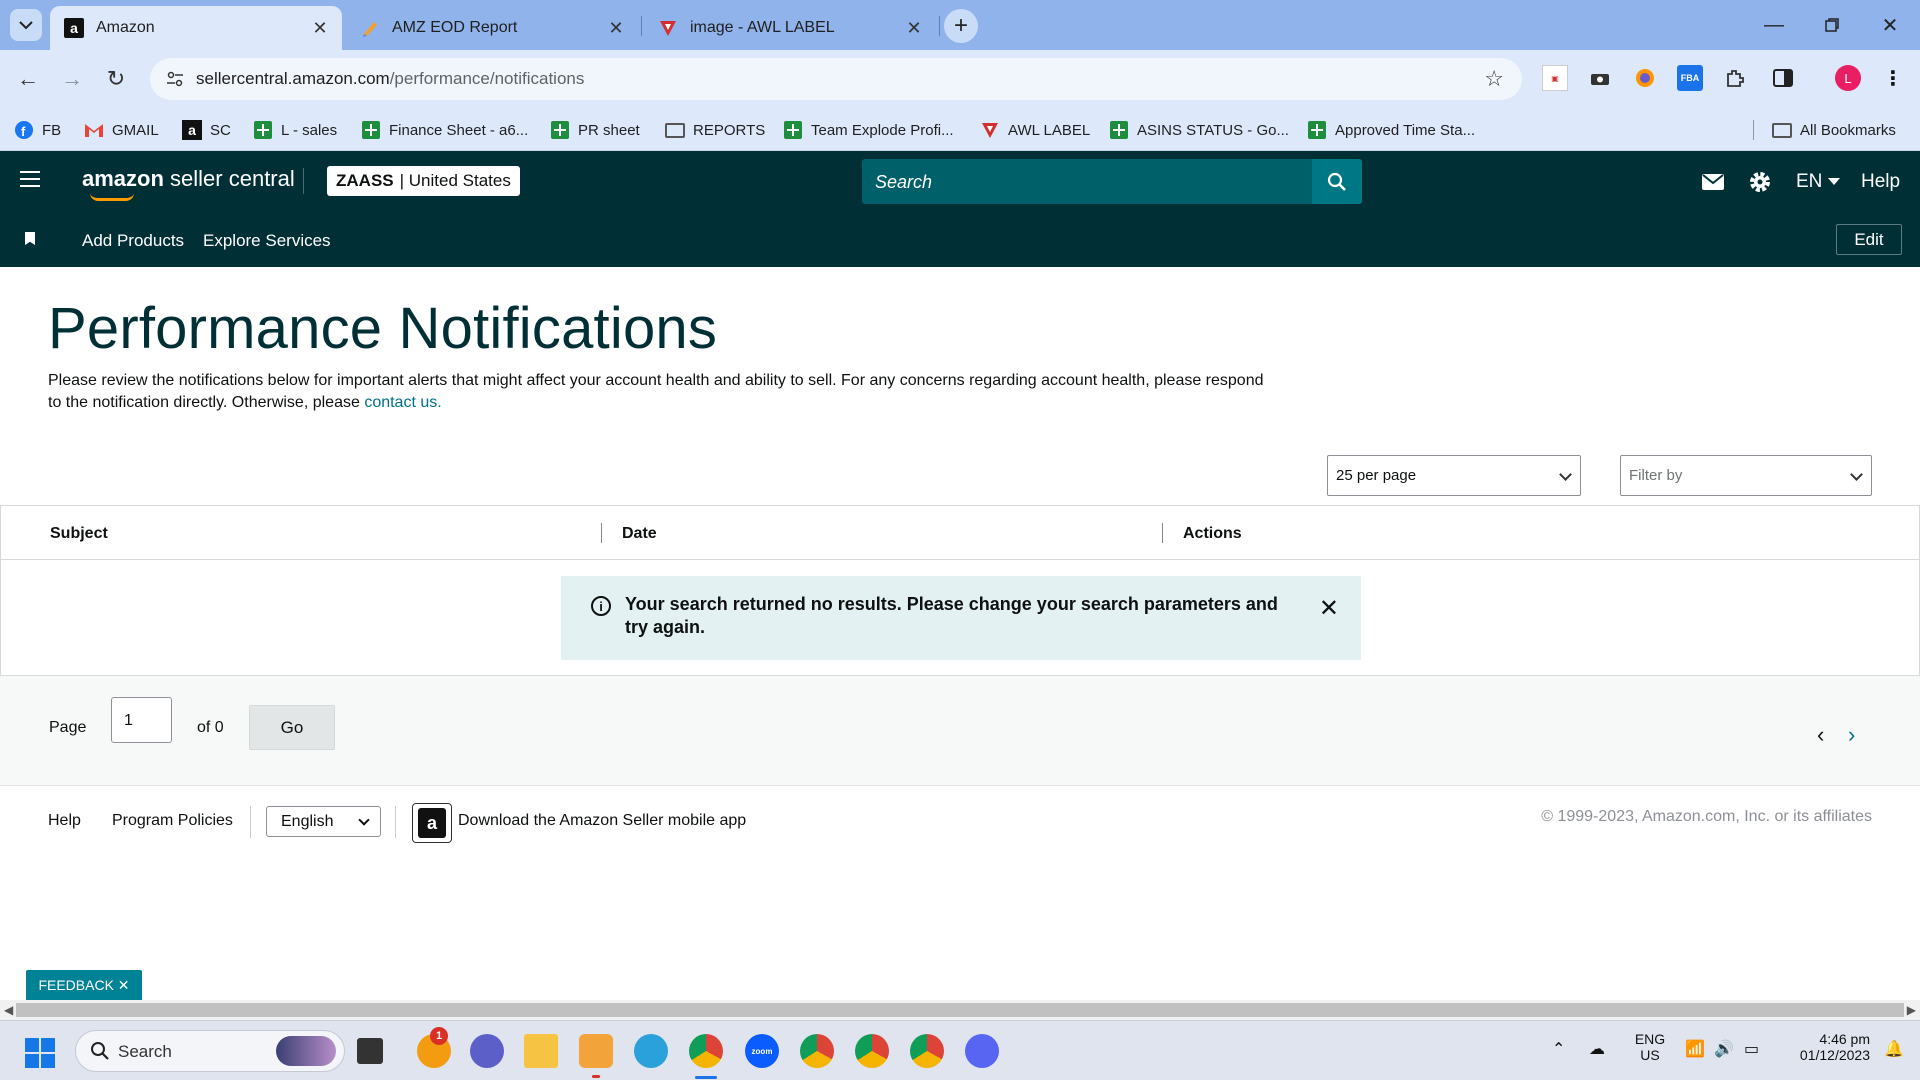 The height and width of the screenshot is (1080, 1920). What do you see at coordinates (1818, 182) in the screenshot?
I see `language-selector: EN` at bounding box center [1818, 182].